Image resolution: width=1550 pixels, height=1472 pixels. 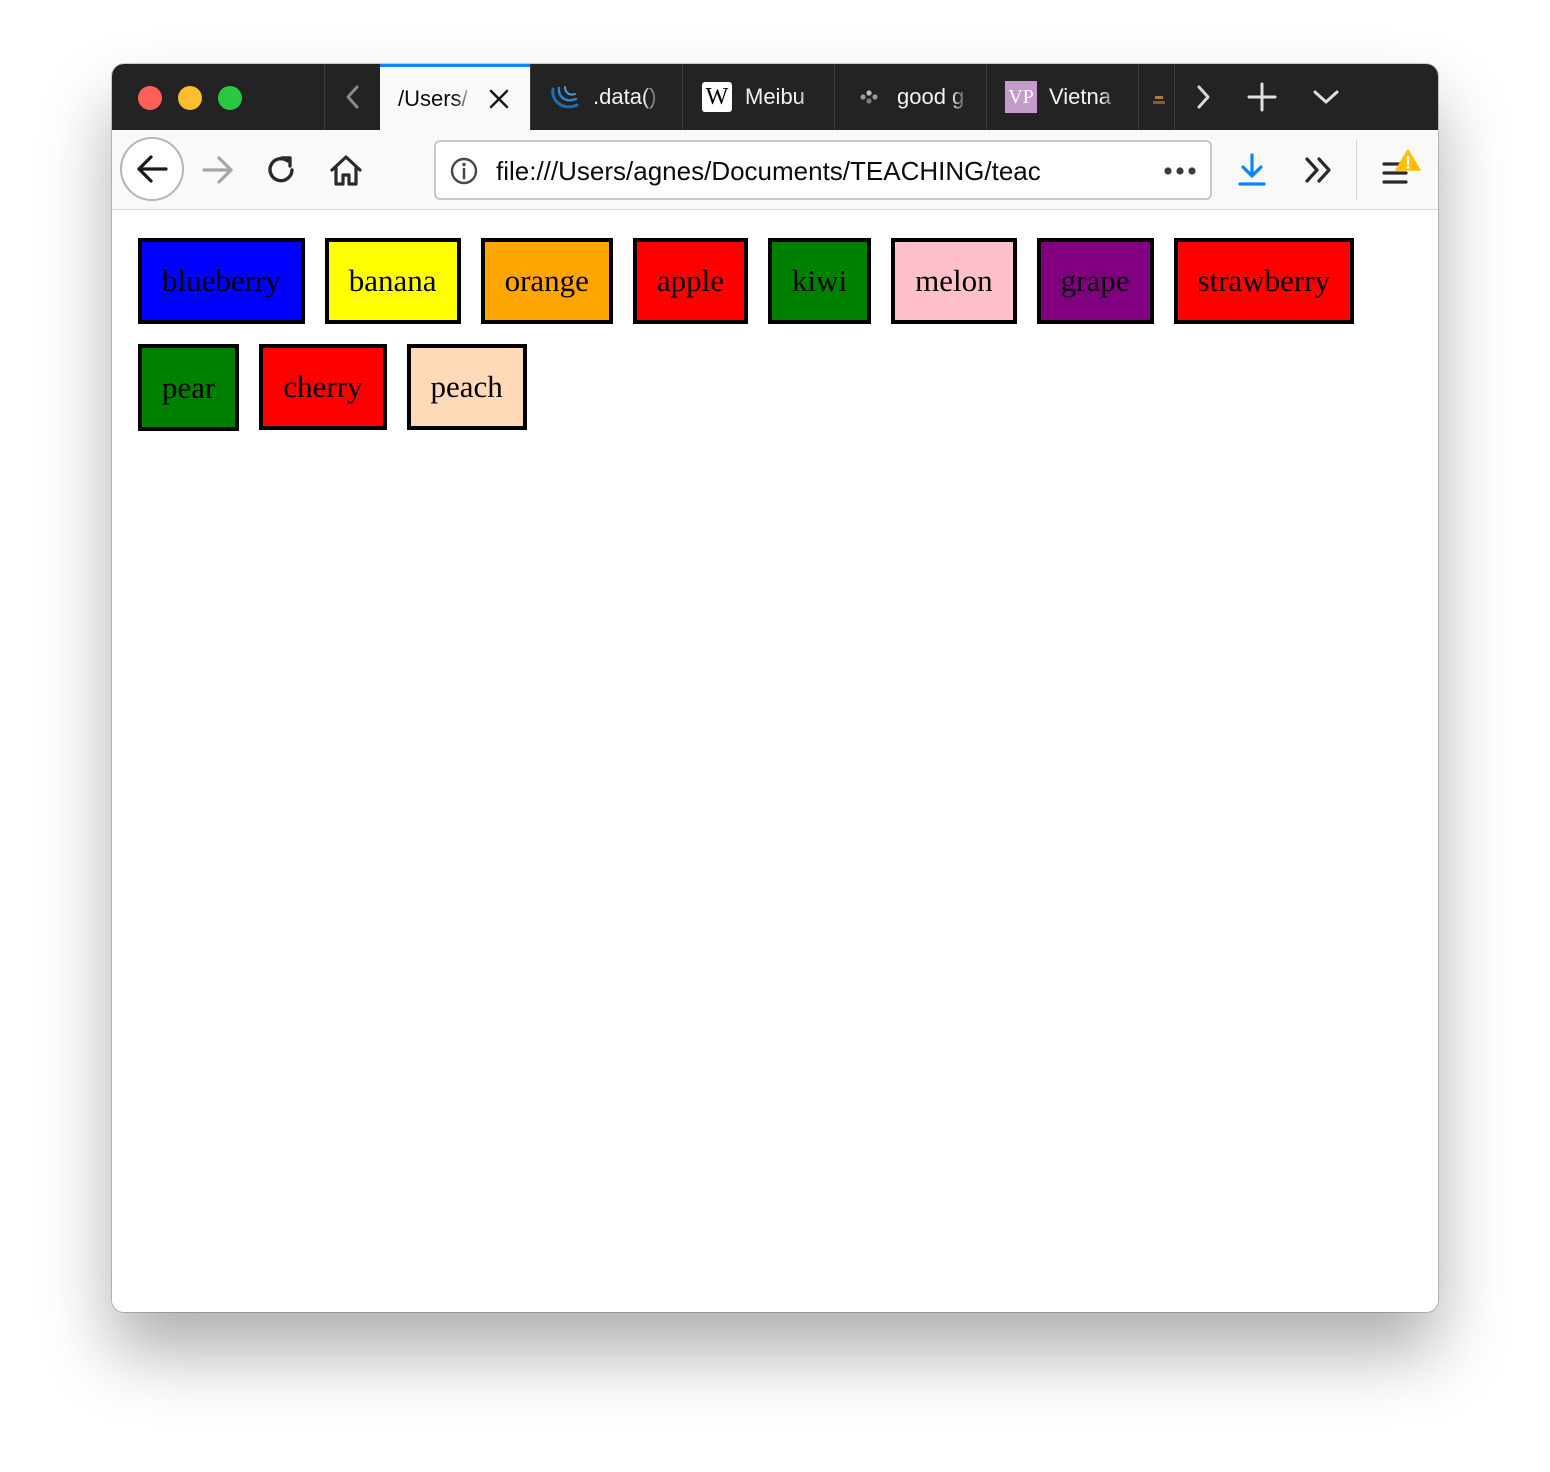 I want to click on tab-partial, so click(x=1156, y=97).